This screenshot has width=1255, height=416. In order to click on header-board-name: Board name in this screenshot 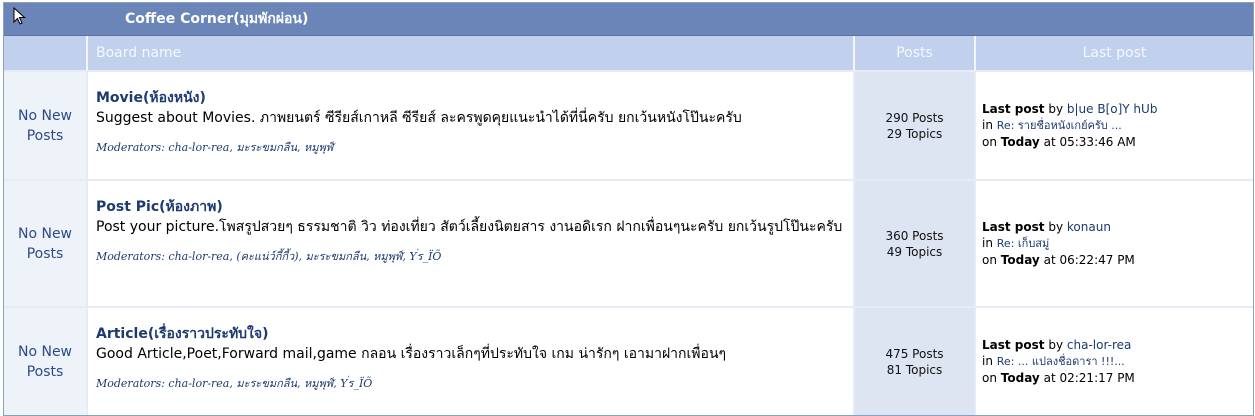, I will do `click(471, 53)`.